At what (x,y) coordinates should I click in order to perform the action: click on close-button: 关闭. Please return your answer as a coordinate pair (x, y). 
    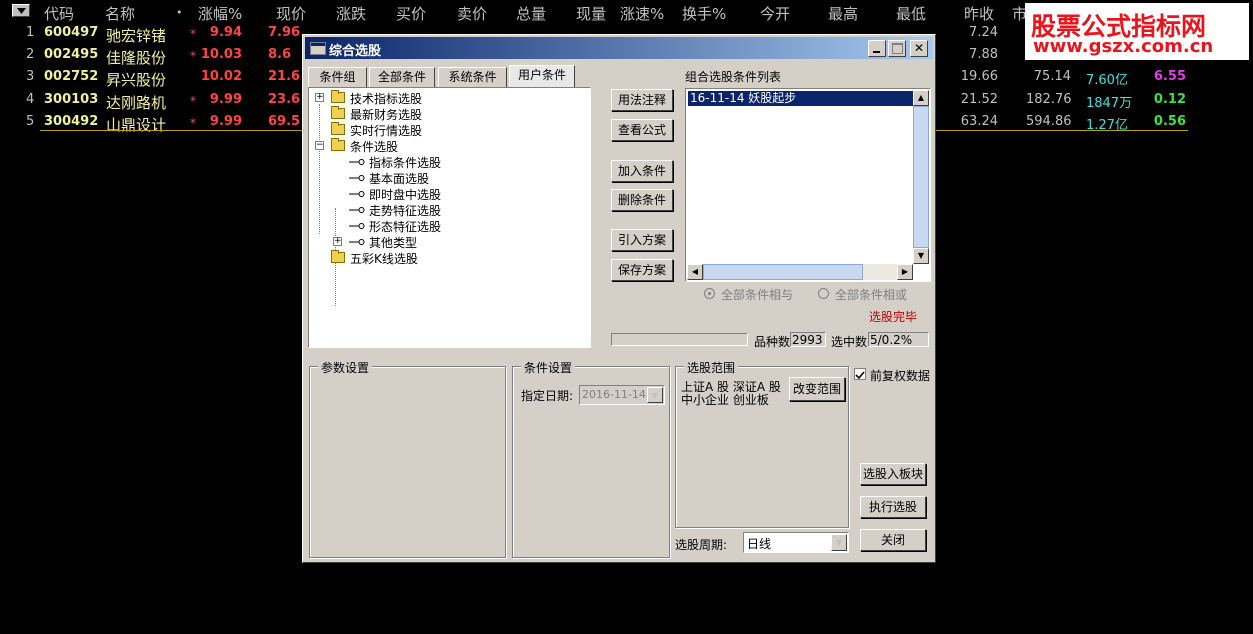
    Looking at the image, I should click on (893, 540).